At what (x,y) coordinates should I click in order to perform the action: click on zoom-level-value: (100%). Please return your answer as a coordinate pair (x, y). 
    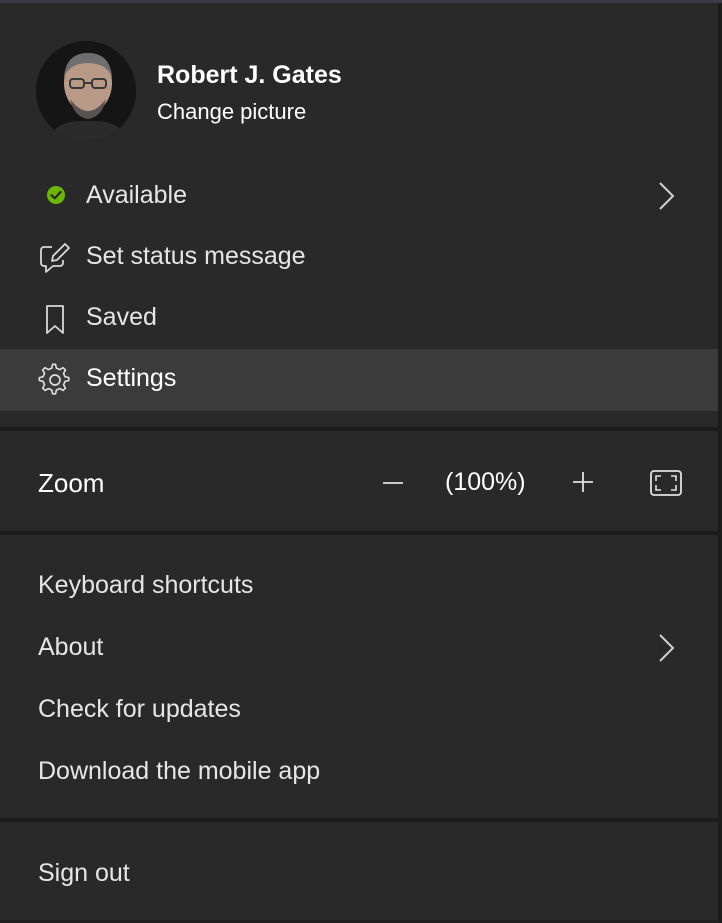
    Looking at the image, I should click on (485, 482).